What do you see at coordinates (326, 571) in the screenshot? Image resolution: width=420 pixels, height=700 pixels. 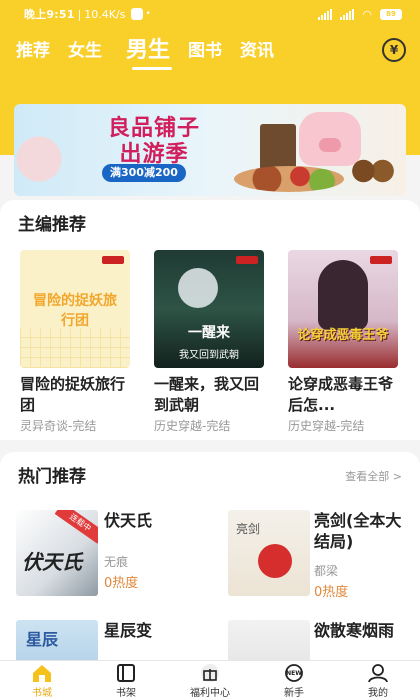 I see `book-author: 都梁` at bounding box center [326, 571].